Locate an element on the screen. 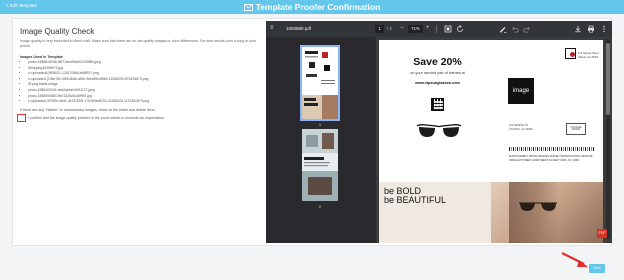 Image resolution: width=624 pixels, height=280 pixels. scrollbar-thumb is located at coordinates (608, 79).